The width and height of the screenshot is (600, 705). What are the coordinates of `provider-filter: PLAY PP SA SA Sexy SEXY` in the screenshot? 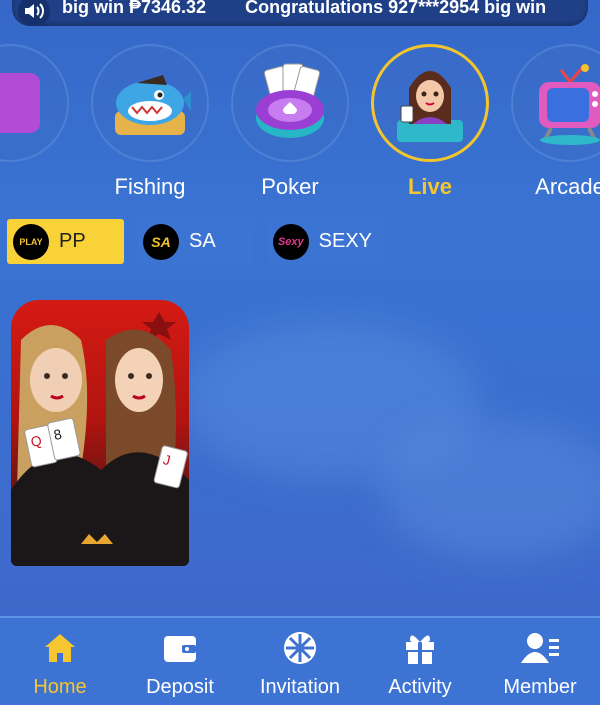 It's located at (195, 241).